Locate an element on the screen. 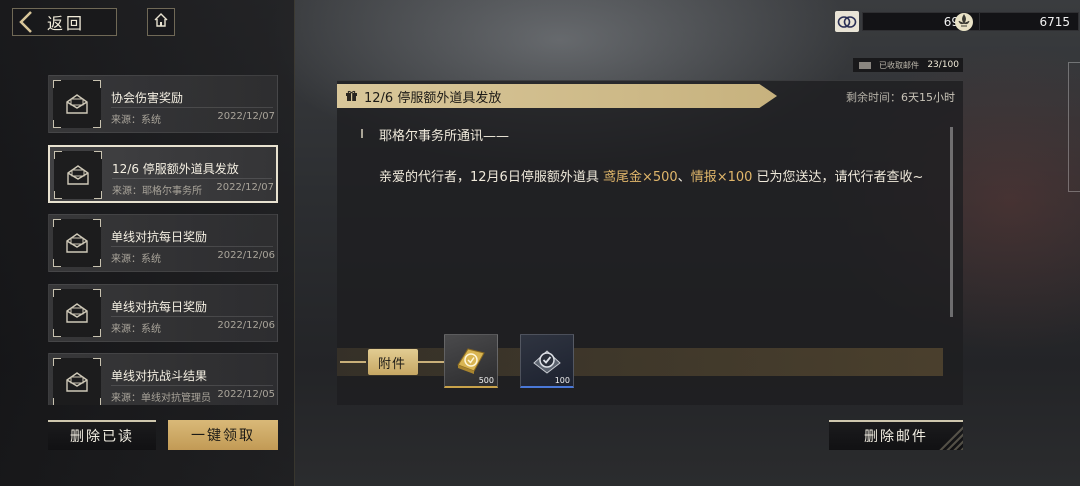  envelope-icon is located at coordinates (865, 65).